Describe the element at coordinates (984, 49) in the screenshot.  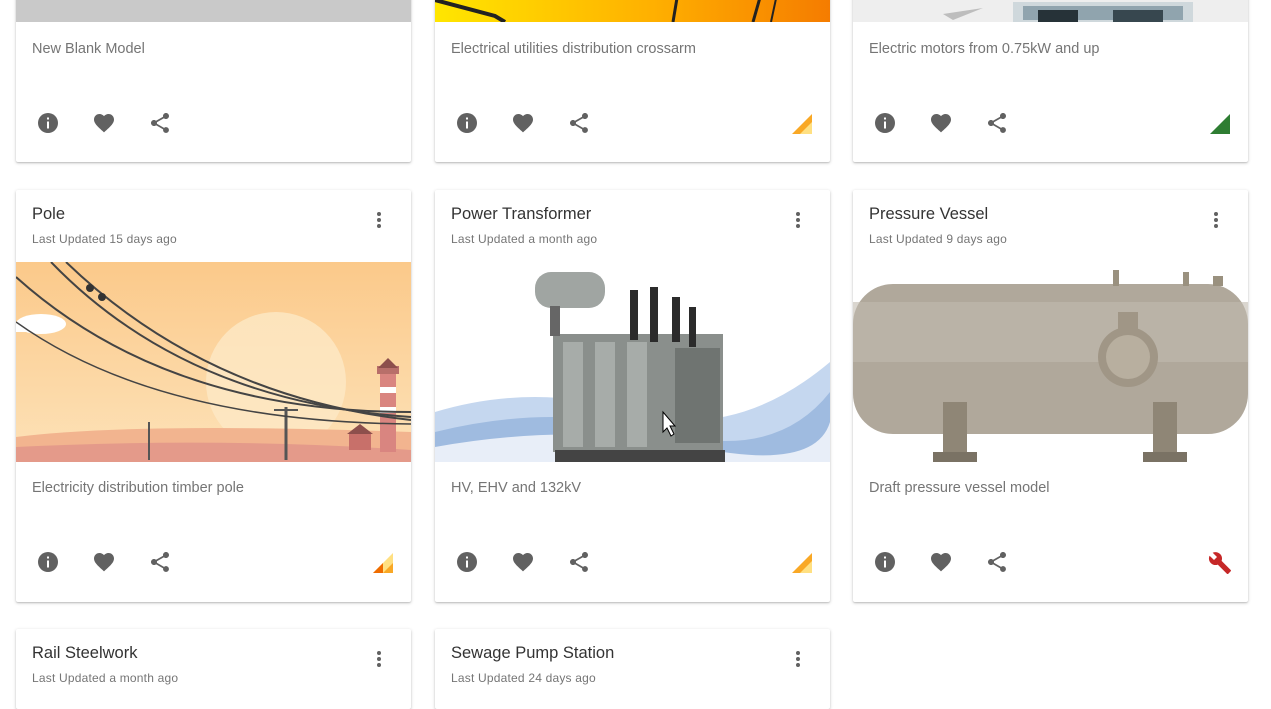
I see `card-description: Electric motors from 0.75kW and up` at that location.